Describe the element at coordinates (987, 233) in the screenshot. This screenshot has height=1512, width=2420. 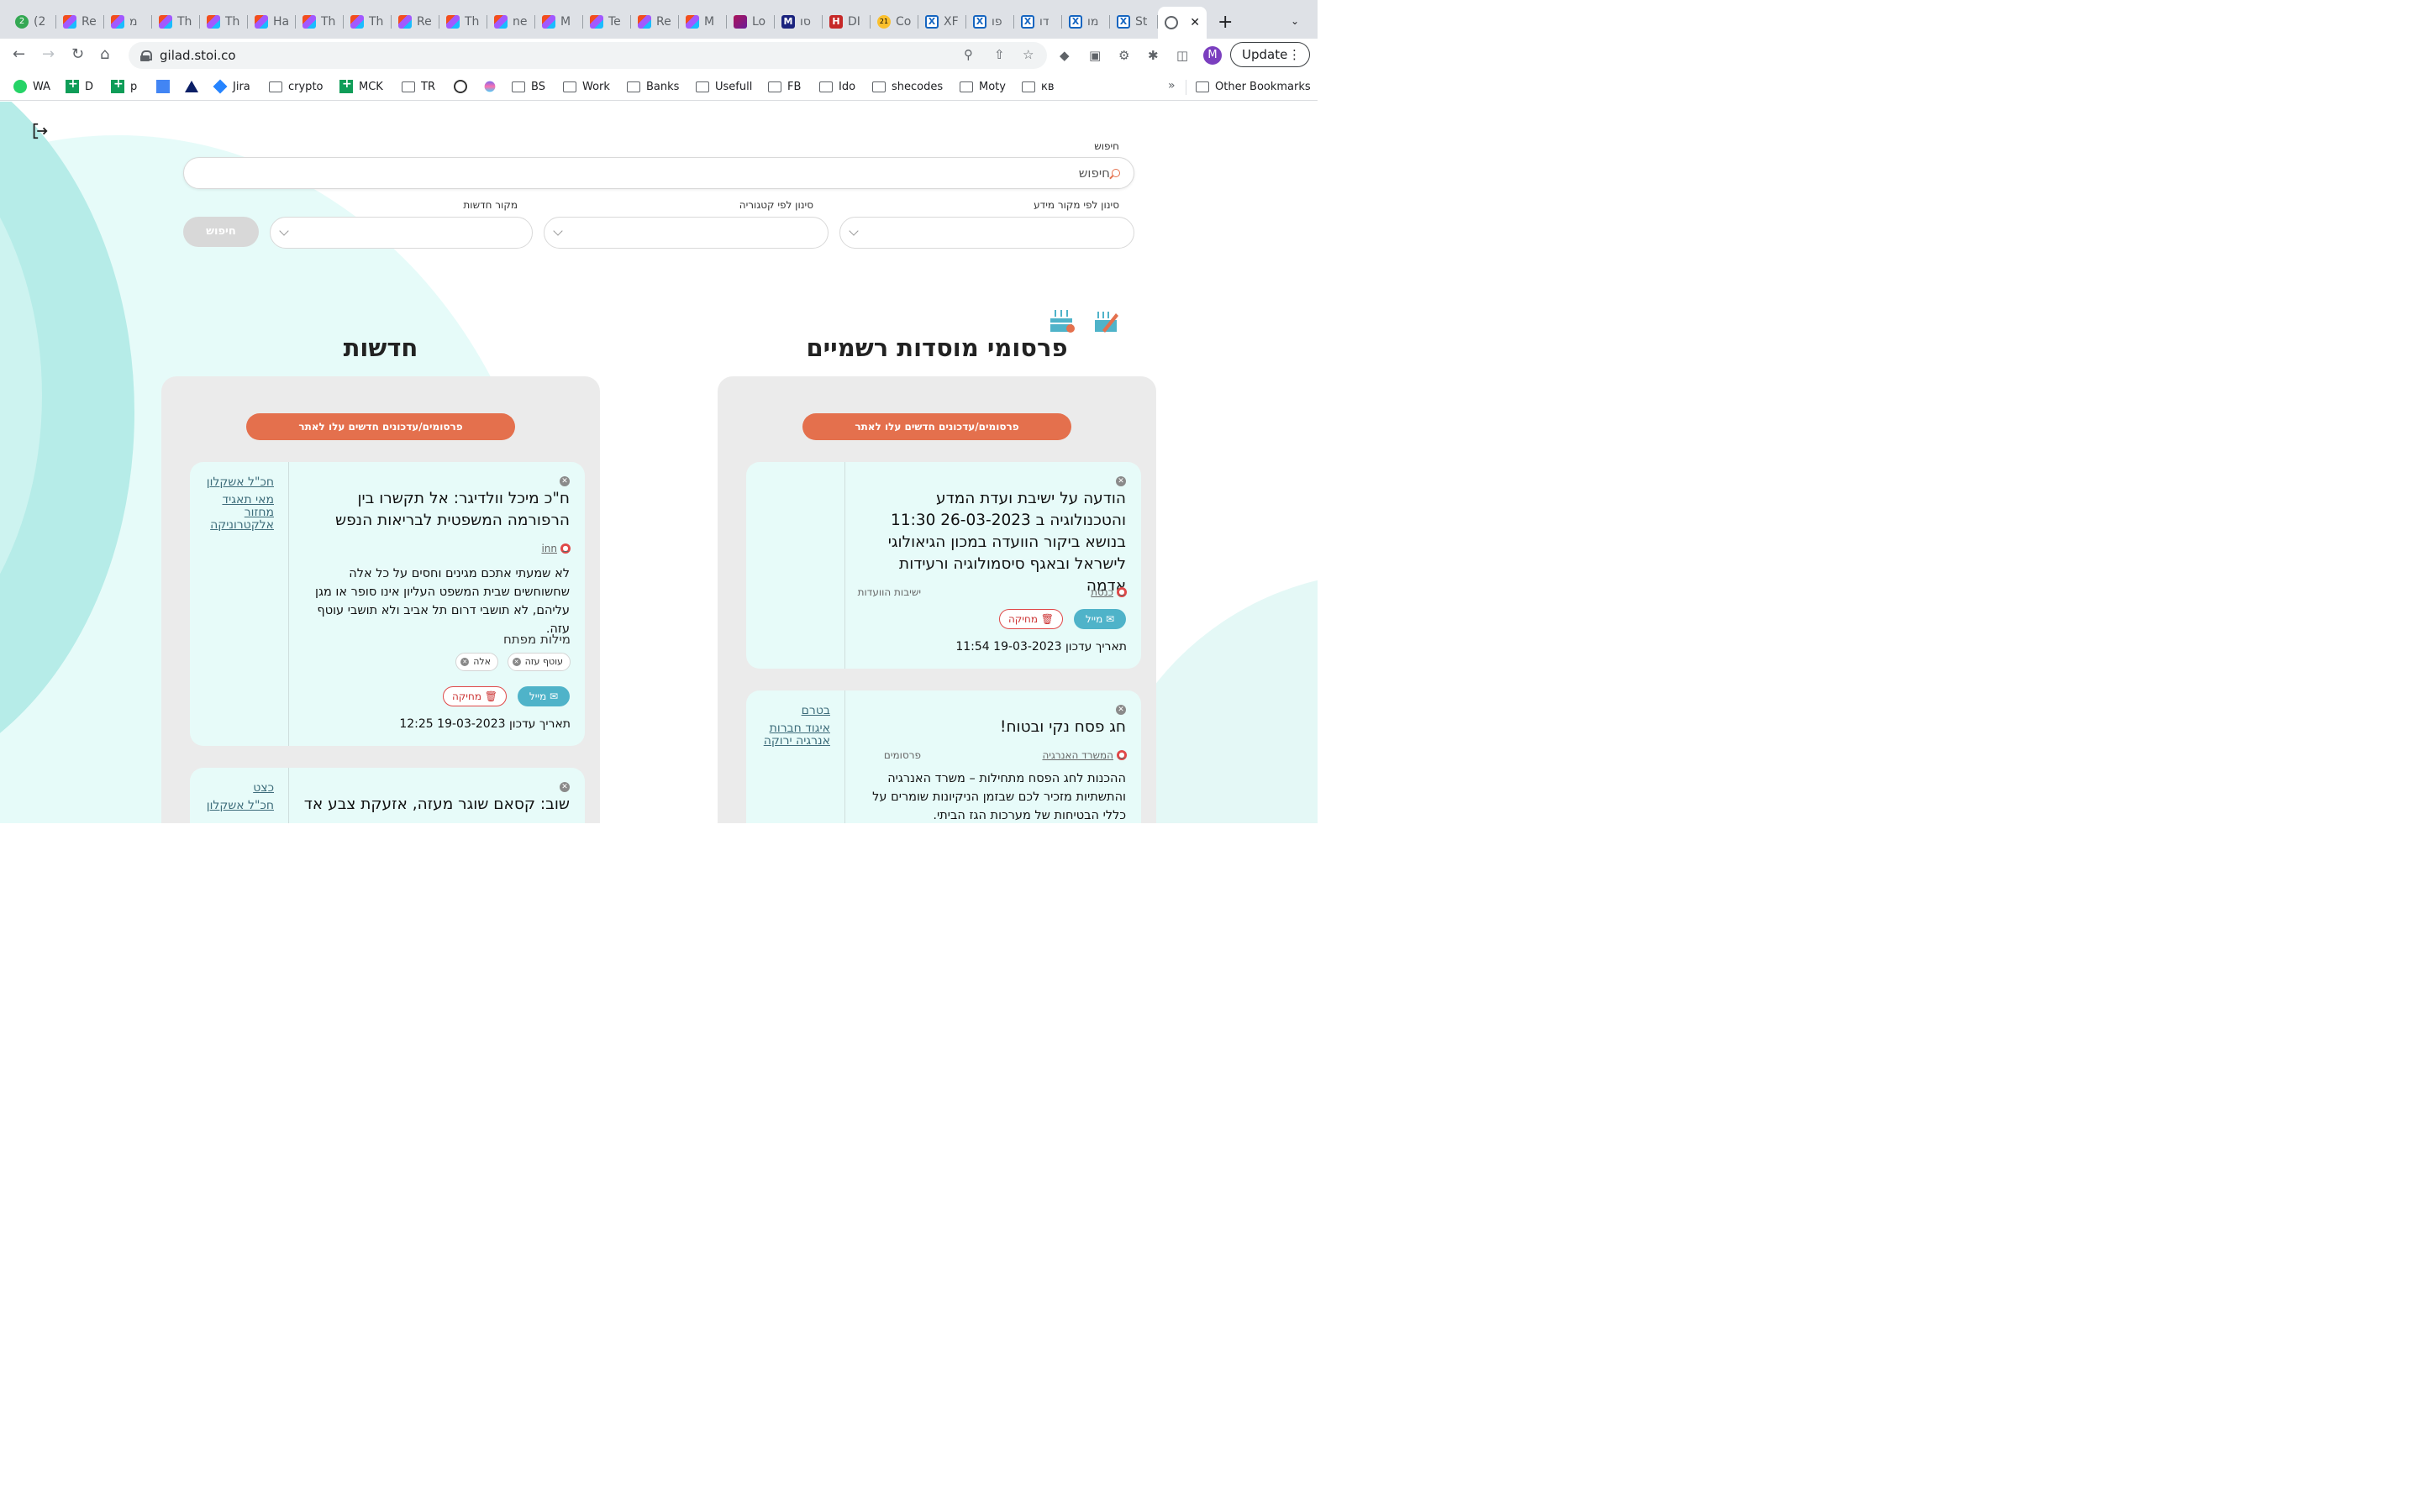
I see `source-filter-select` at that location.